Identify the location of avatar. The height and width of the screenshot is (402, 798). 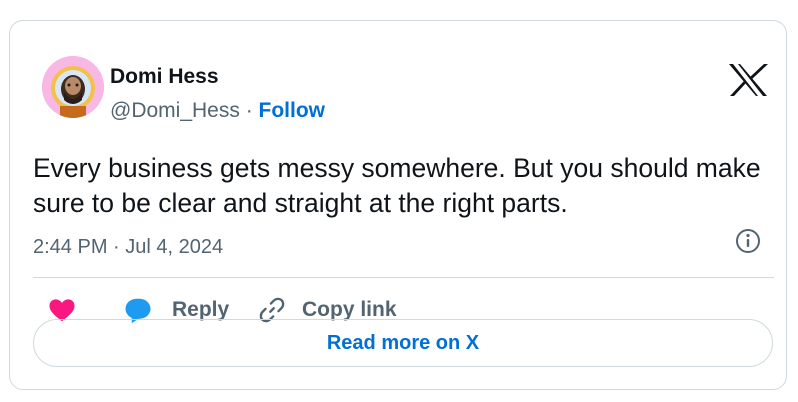
(73, 87).